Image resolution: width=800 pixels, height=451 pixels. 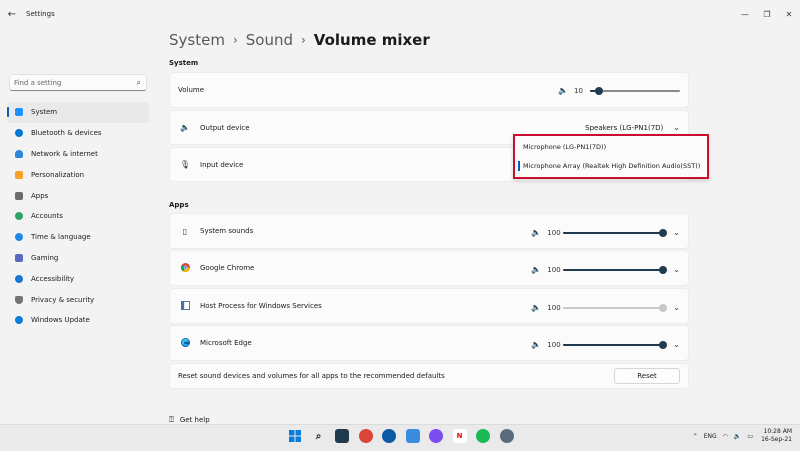 I want to click on chevron-up-icon: ⌃, so click(x=695, y=436).